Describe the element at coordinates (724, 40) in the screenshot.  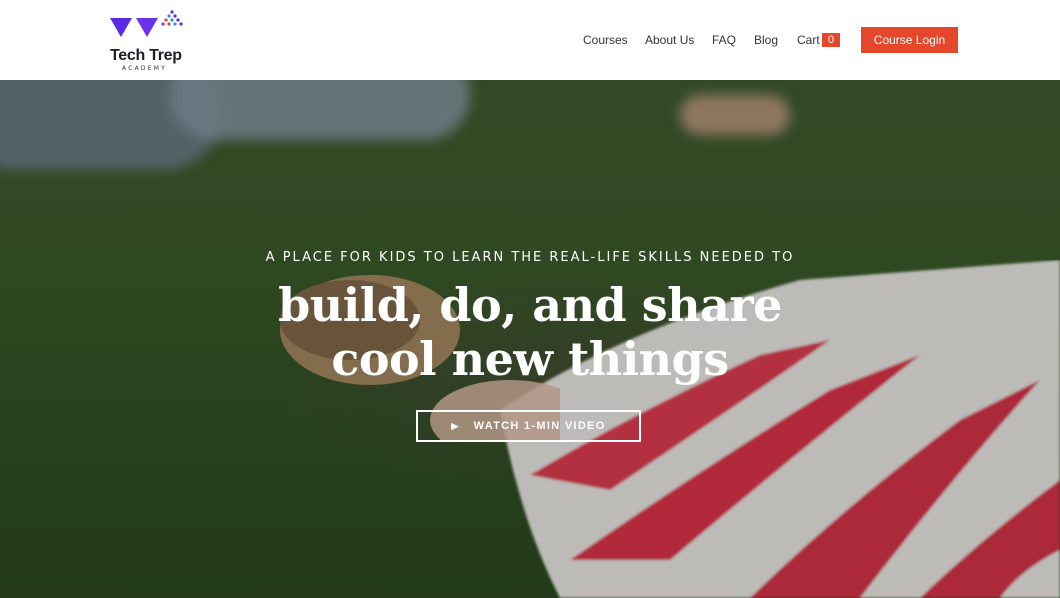
I see `nav-faq: FAQ` at that location.